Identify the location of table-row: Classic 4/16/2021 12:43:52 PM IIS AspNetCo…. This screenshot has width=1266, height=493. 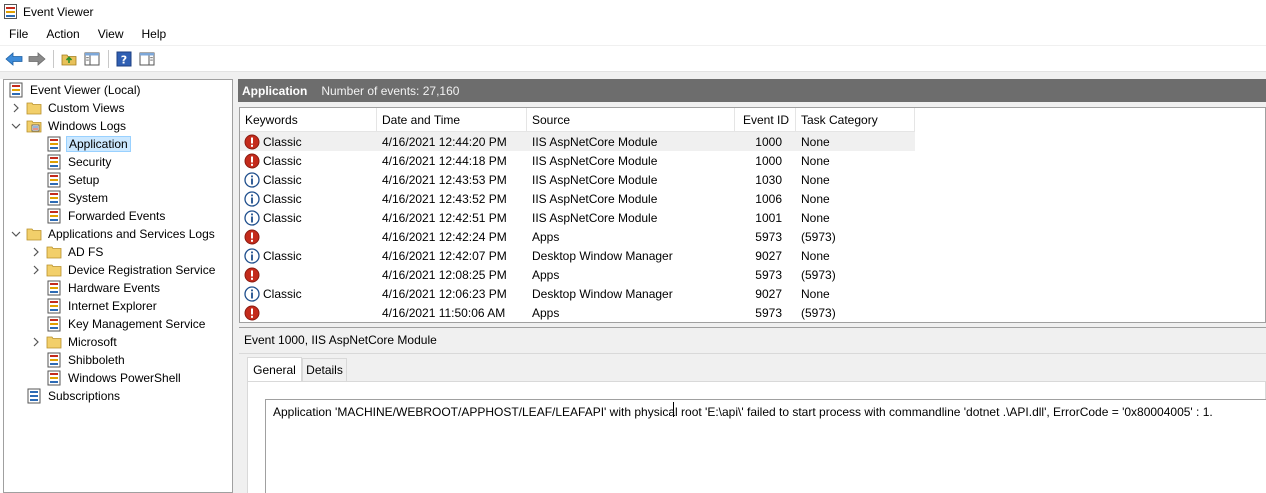
(577, 198).